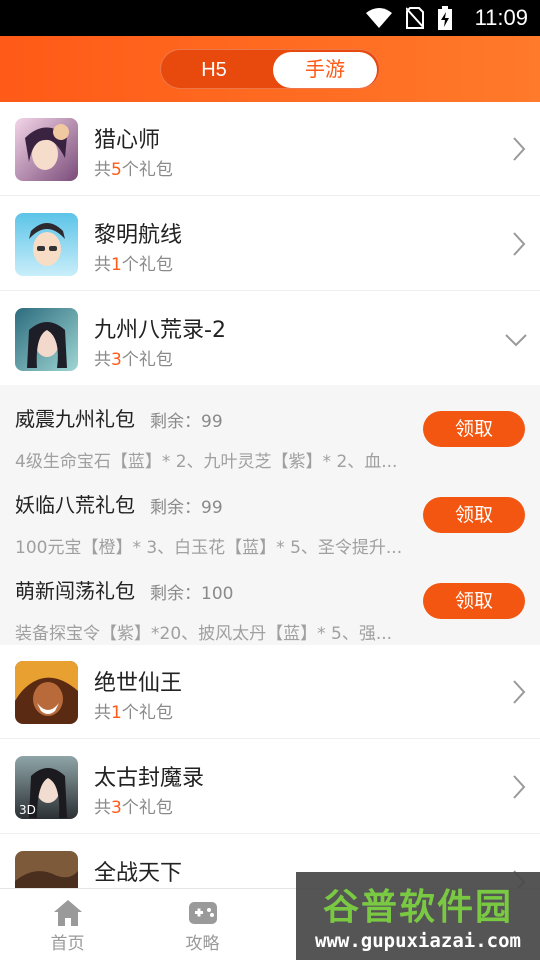 The height and width of the screenshot is (960, 540). I want to click on watermark-title: 谷普软件园, so click(417, 907).